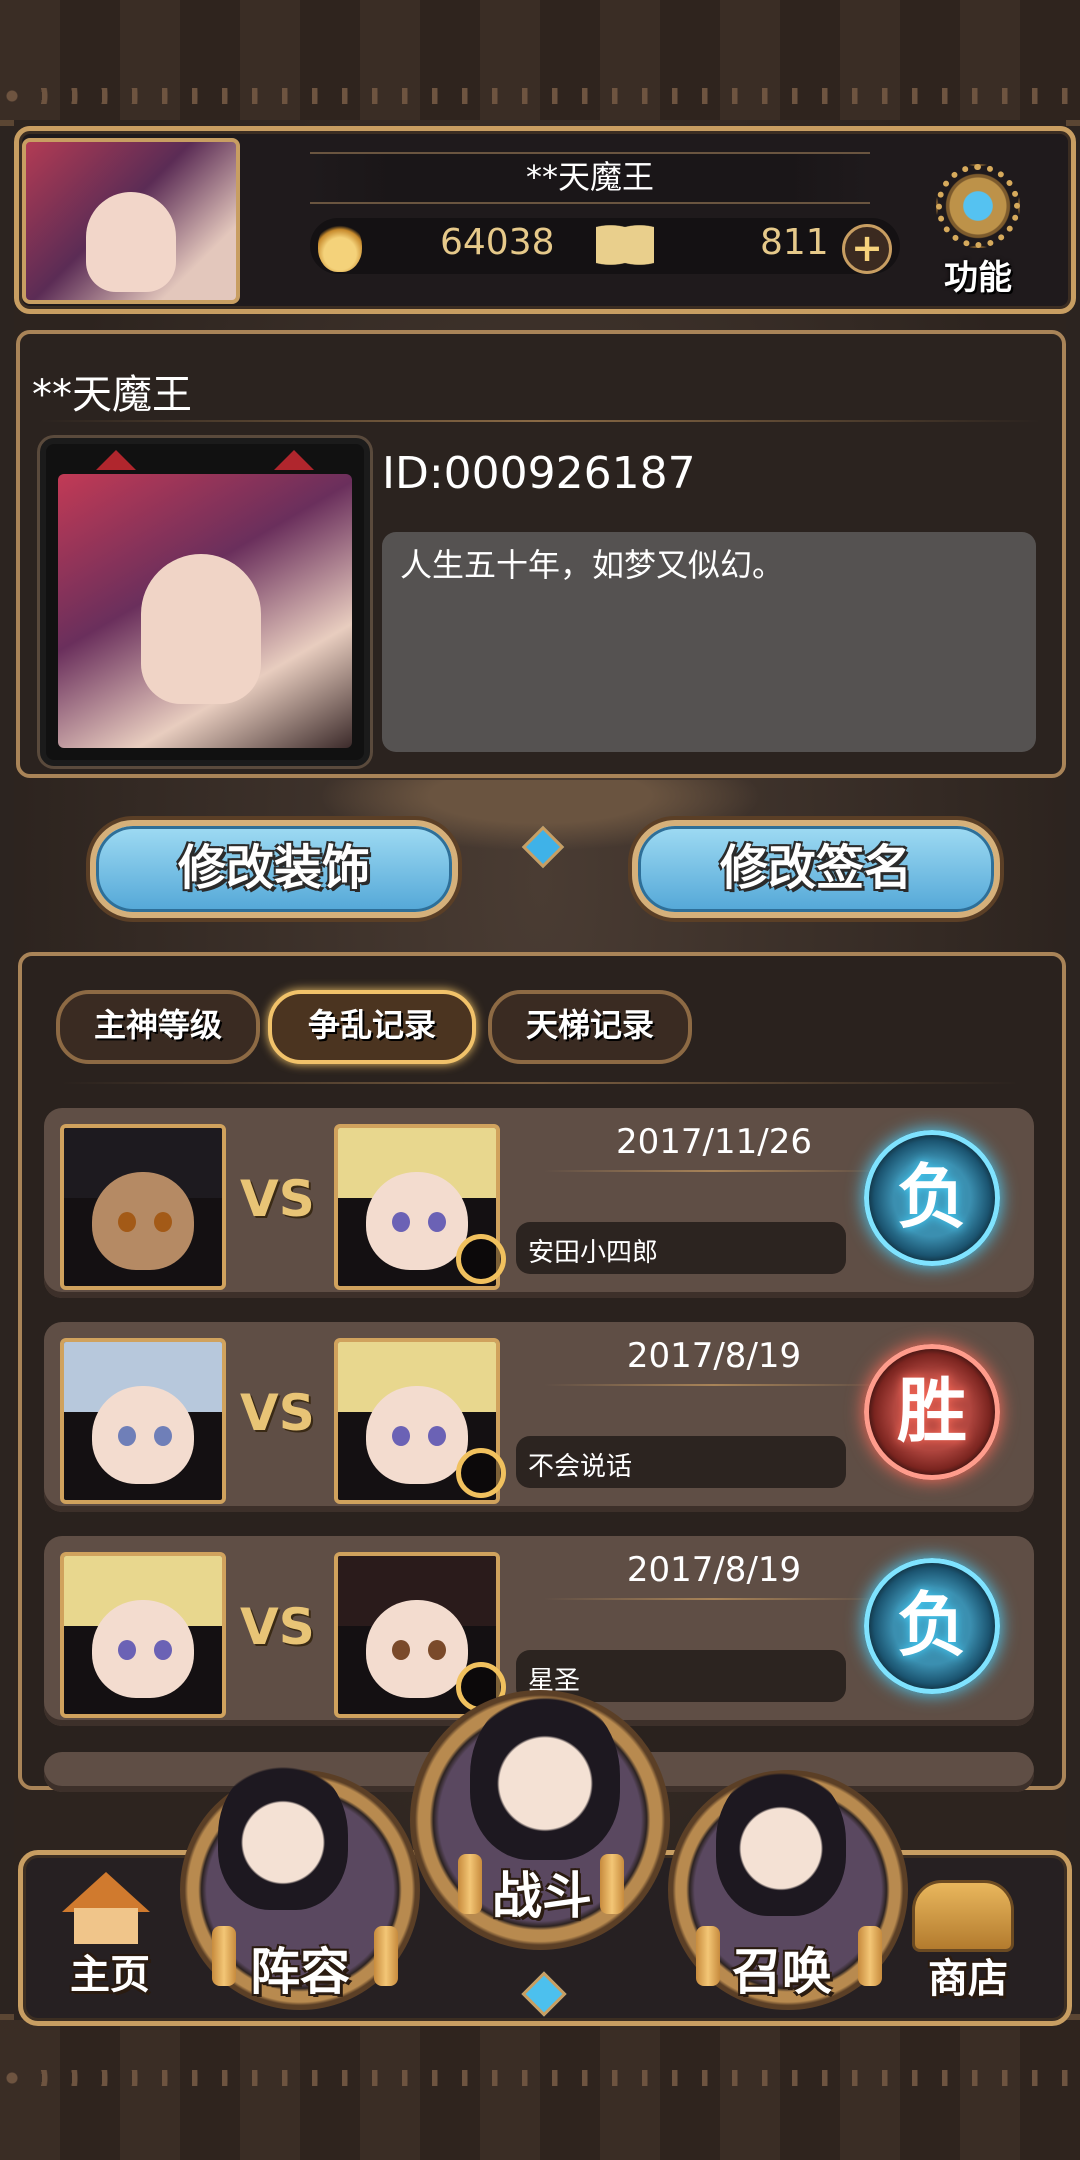 The image size is (1080, 2160). I want to click on function-label: 功能, so click(978, 278).